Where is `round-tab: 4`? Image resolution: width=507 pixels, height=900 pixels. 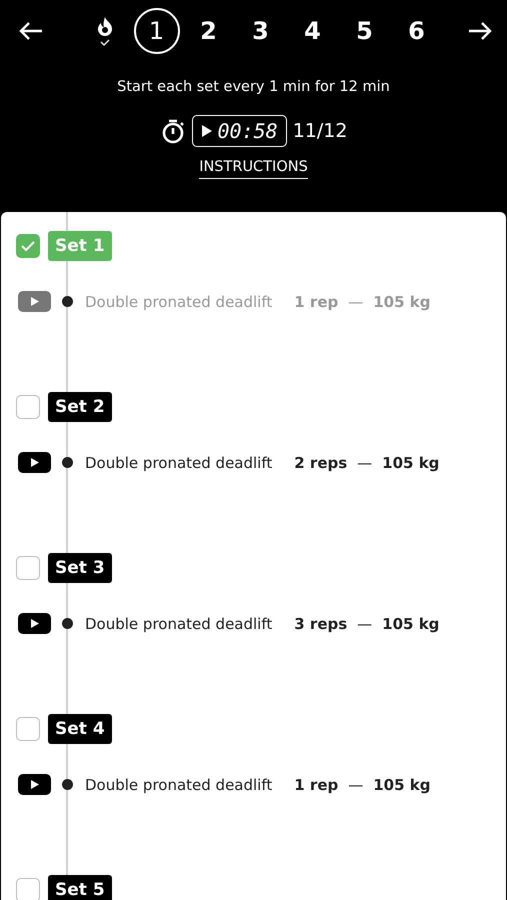 round-tab: 4 is located at coordinates (313, 31).